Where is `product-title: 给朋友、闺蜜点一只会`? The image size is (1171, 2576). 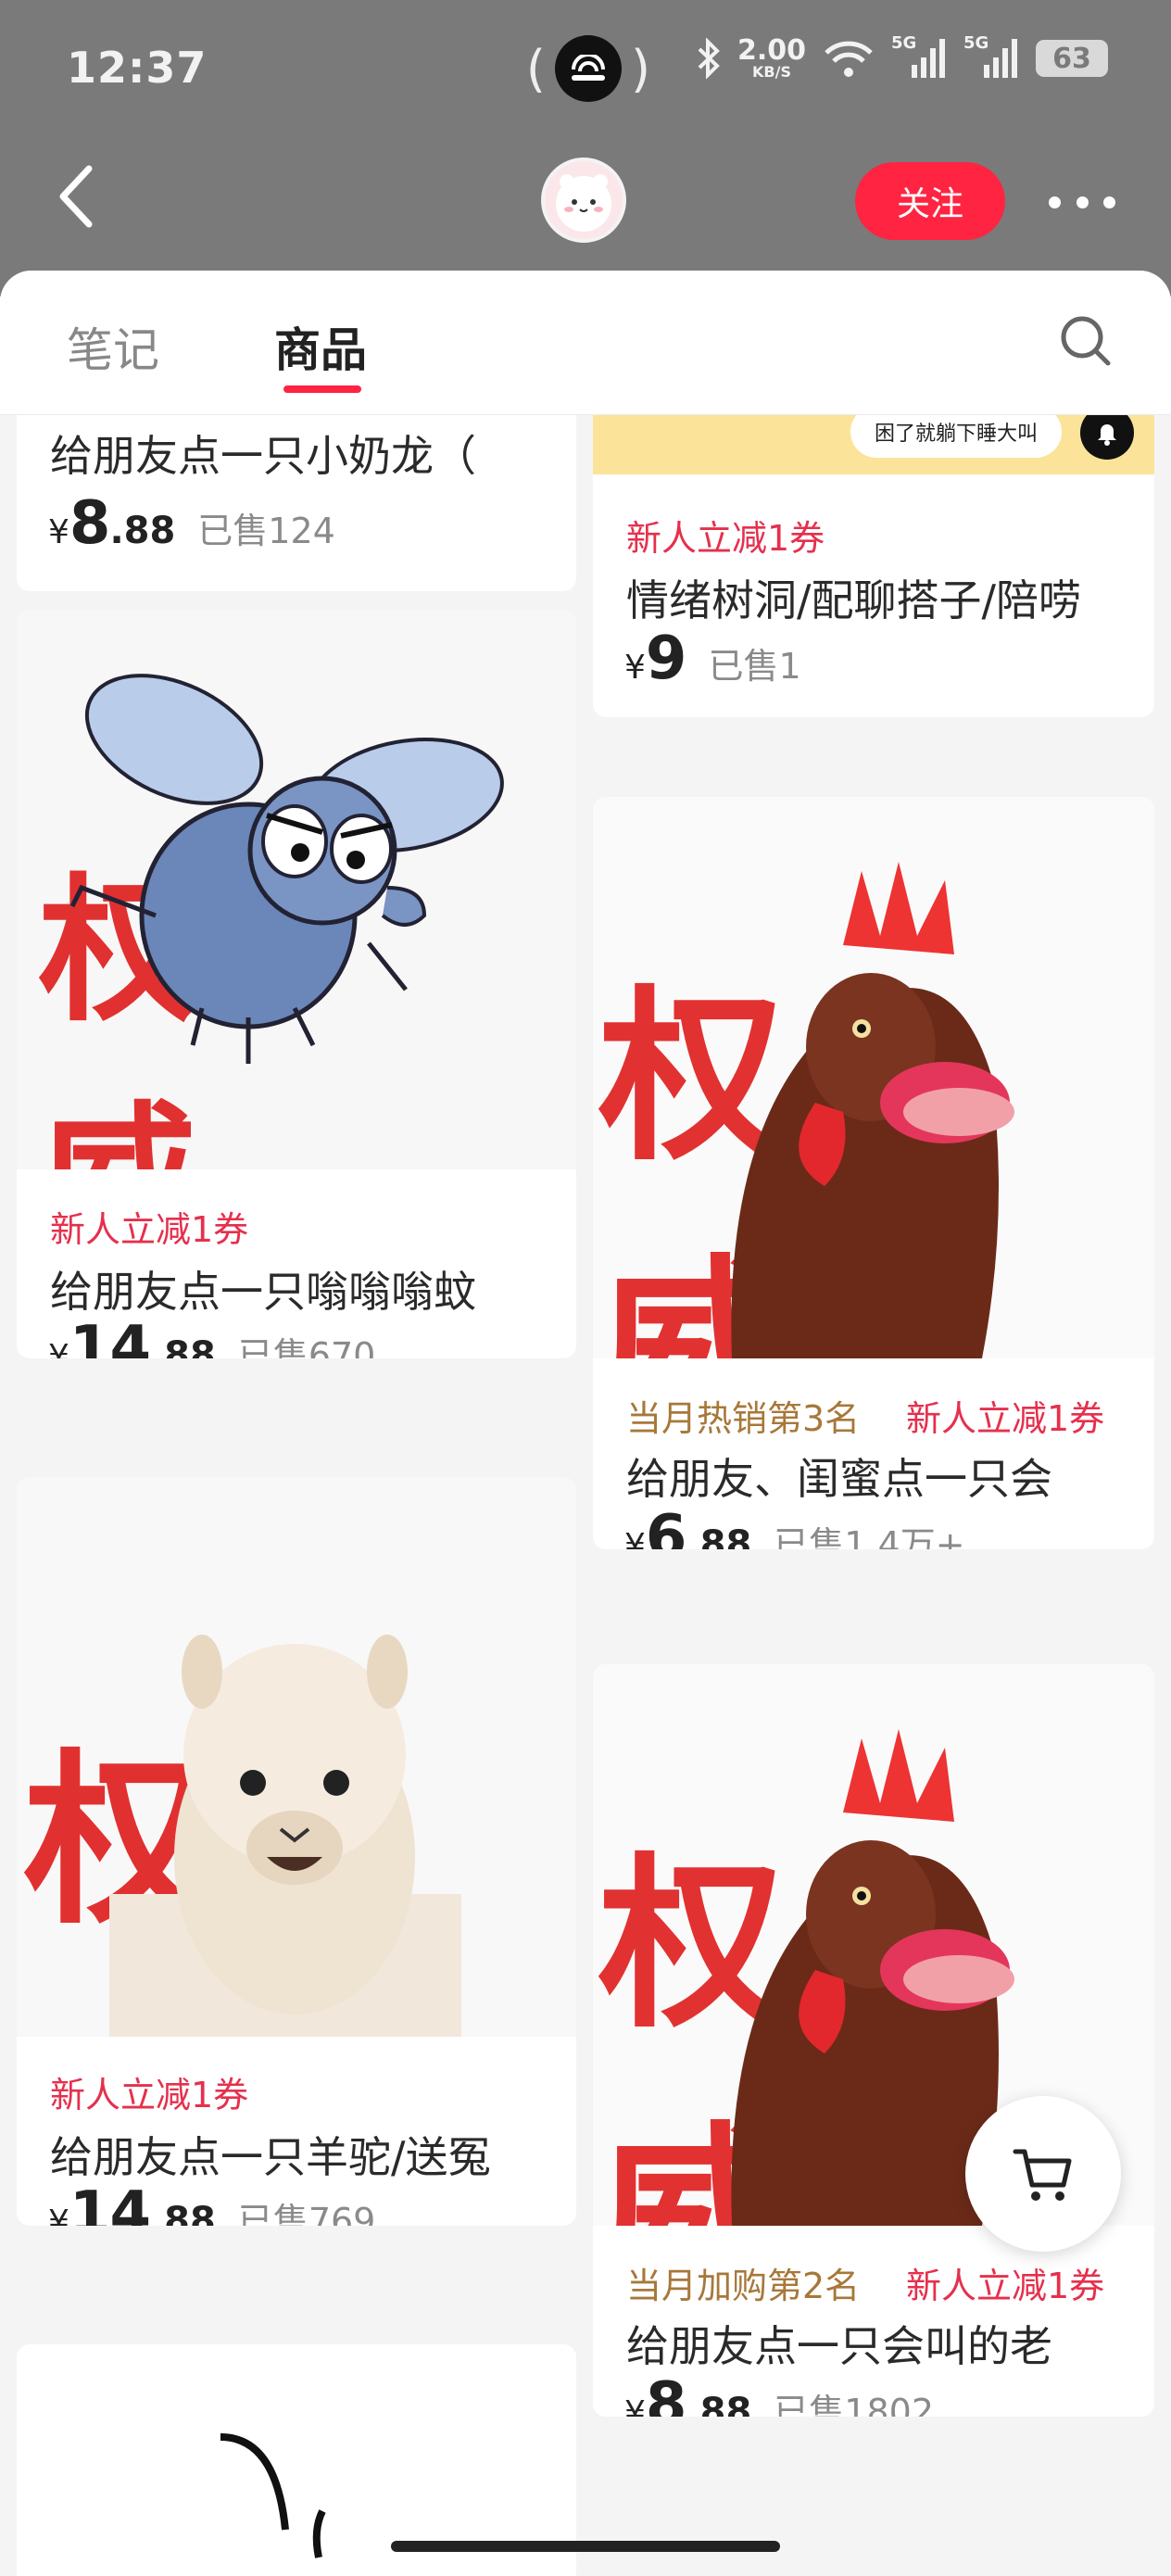 product-title: 给朋友、闺蜜点一只会 is located at coordinates (839, 1479).